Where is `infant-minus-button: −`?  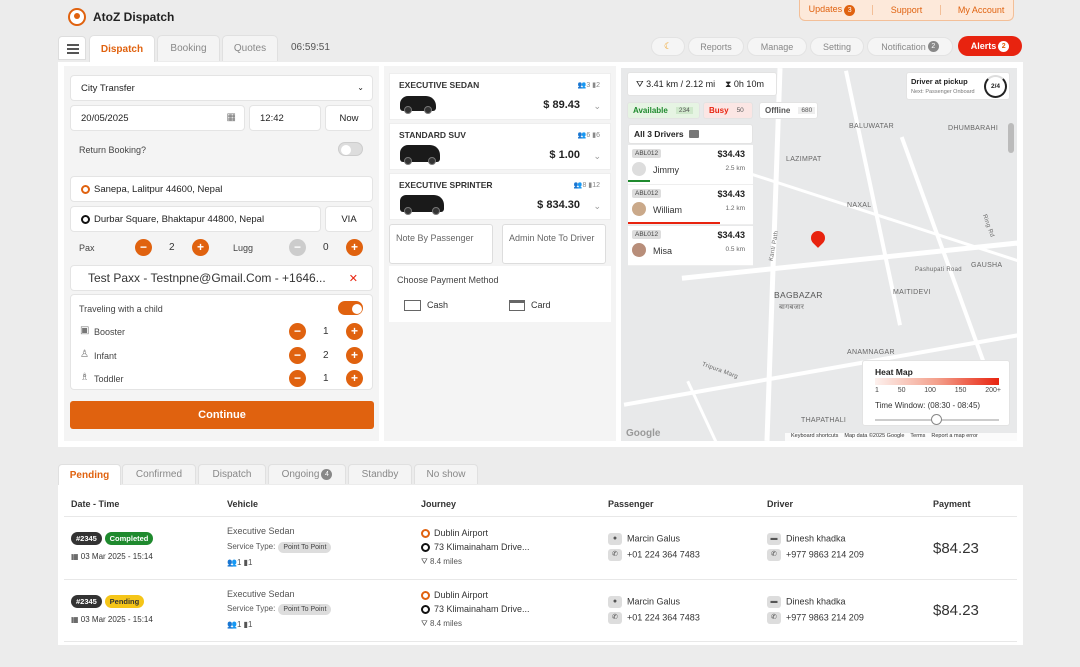 infant-minus-button: − is located at coordinates (297, 355).